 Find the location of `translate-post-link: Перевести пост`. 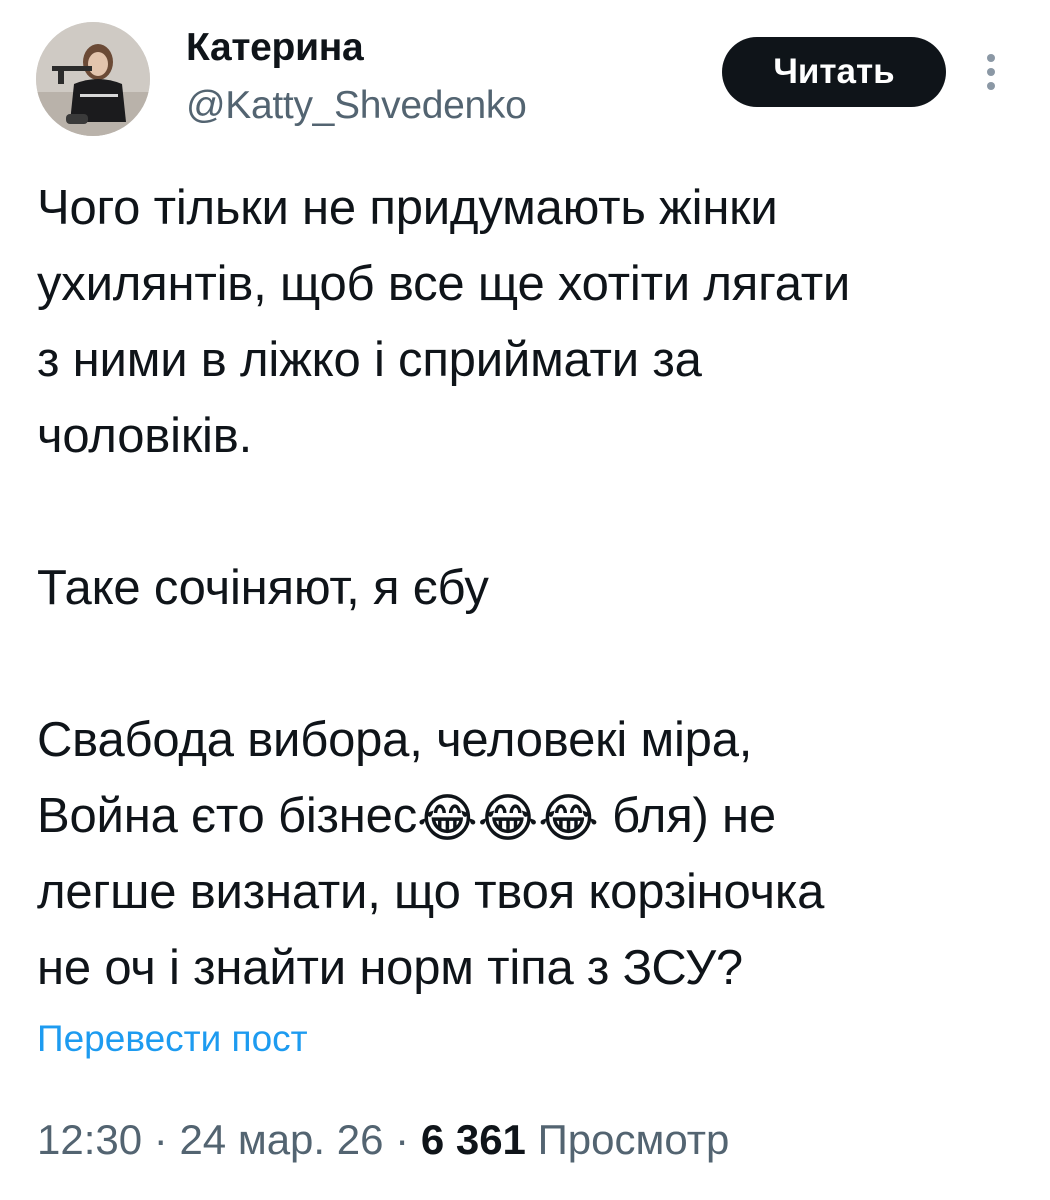

translate-post-link: Перевести пост is located at coordinates (172, 1039).